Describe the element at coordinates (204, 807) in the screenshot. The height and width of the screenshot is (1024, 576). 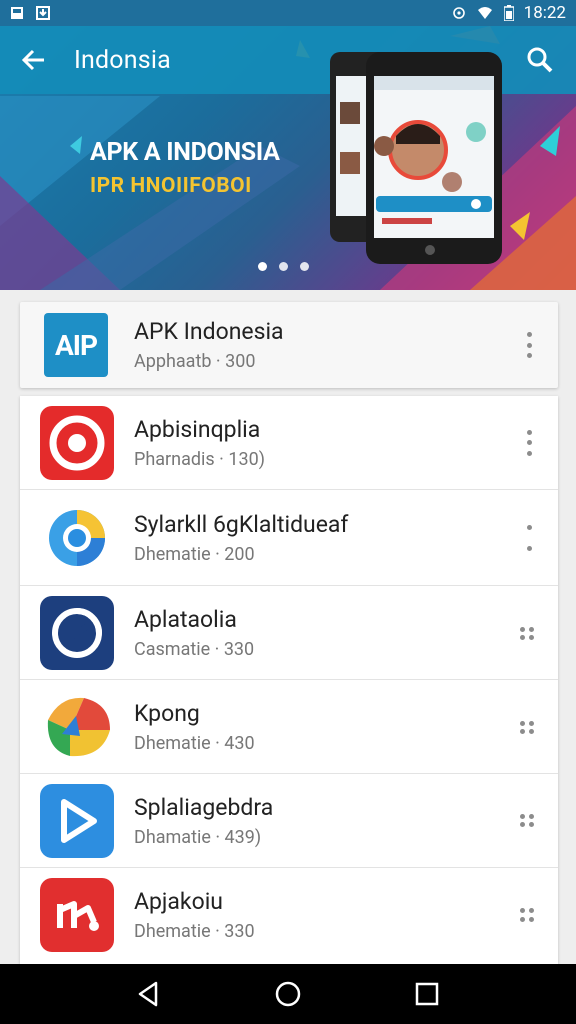
I see `app-name: Splaliagebdra` at that location.